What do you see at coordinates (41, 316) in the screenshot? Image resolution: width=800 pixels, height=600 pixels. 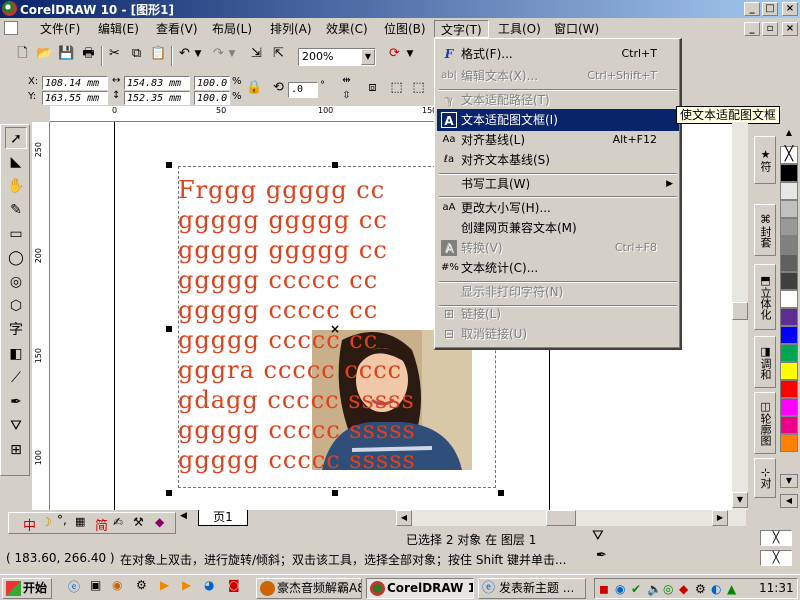 I see `vertical-ruler: 250 200 150 100` at bounding box center [41, 316].